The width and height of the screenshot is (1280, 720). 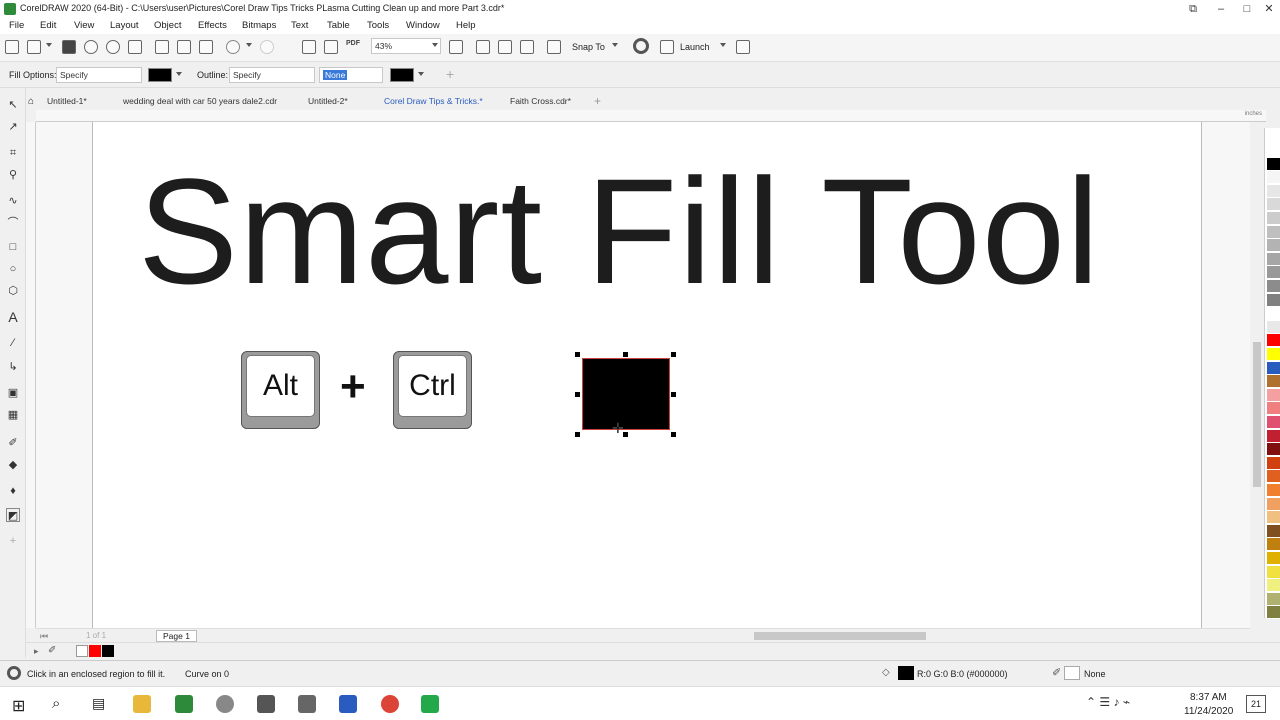 I want to click on fill-color-dropdown-icon, so click(x=179, y=74).